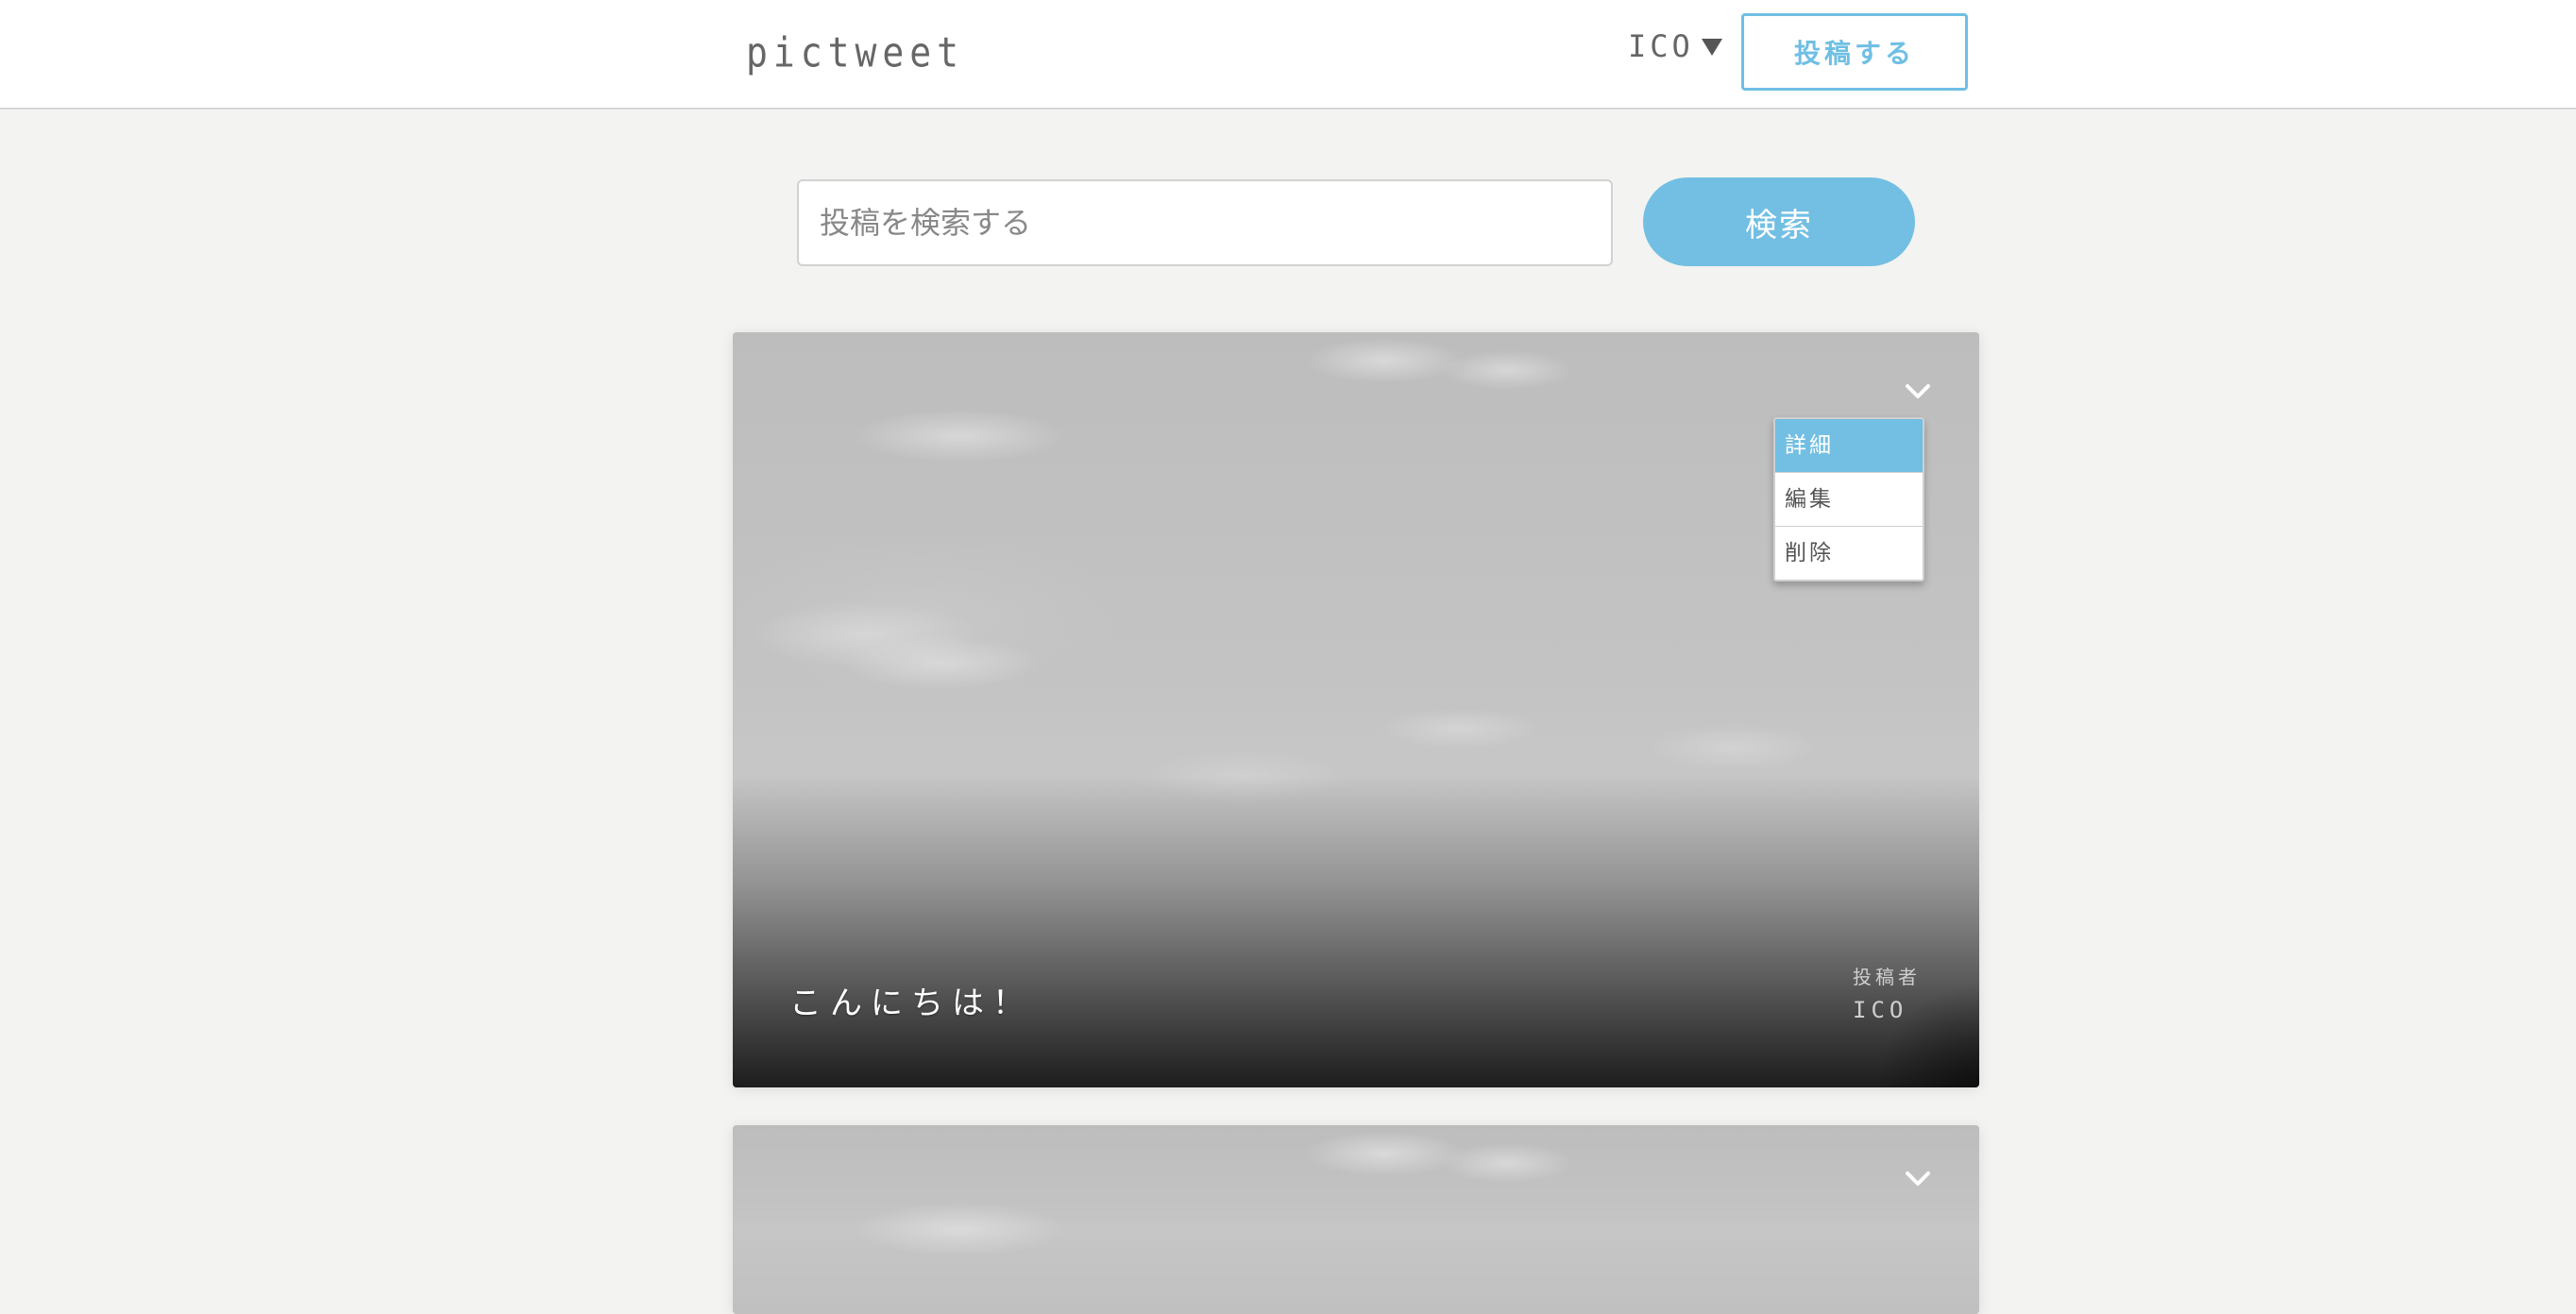  I want to click on search-input, so click(1205, 222).